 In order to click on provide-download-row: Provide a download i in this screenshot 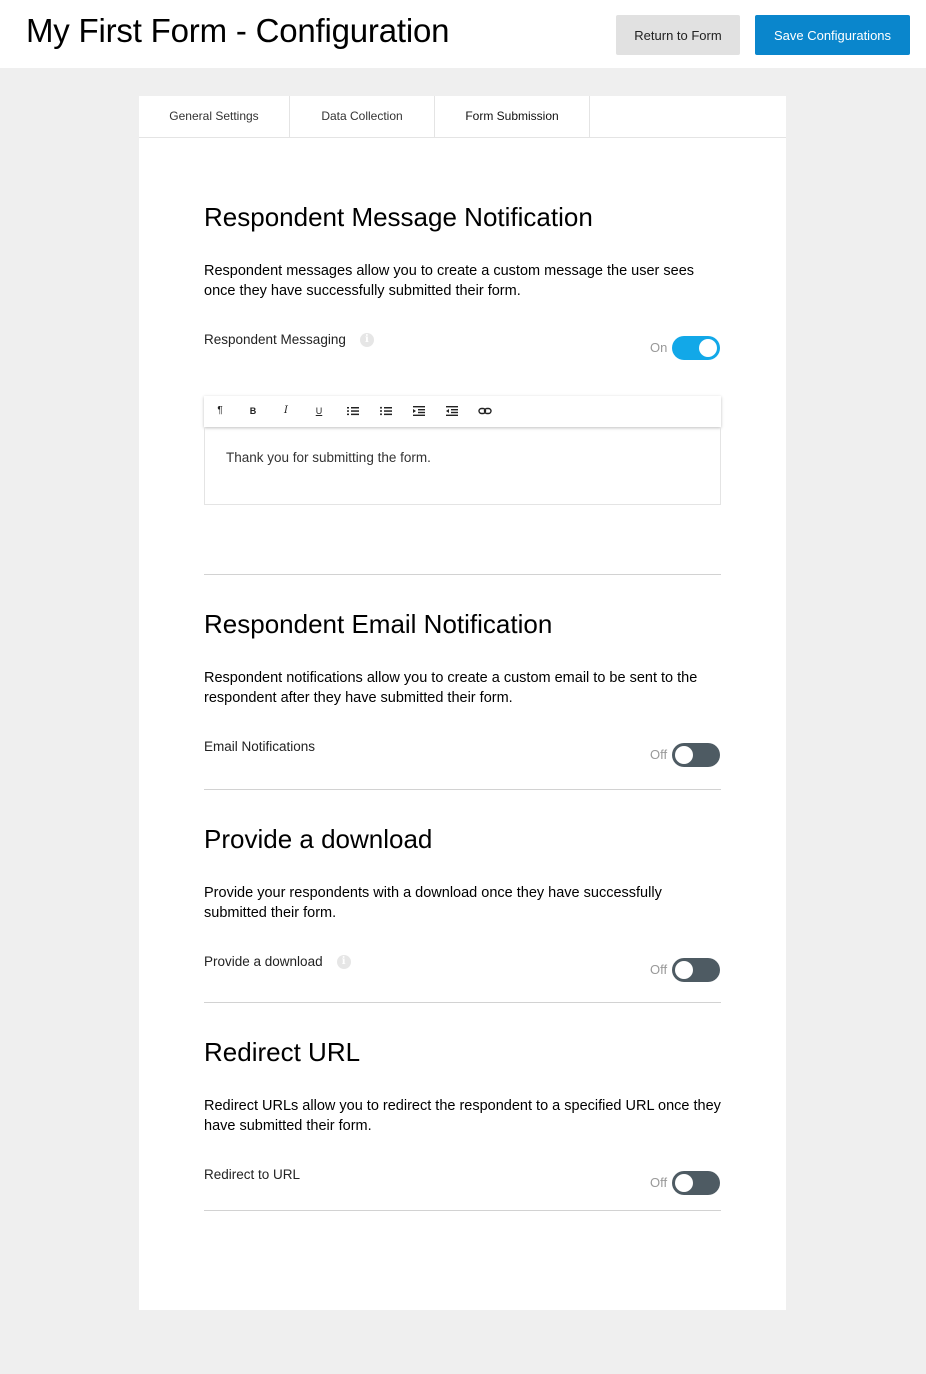, I will do `click(277, 962)`.